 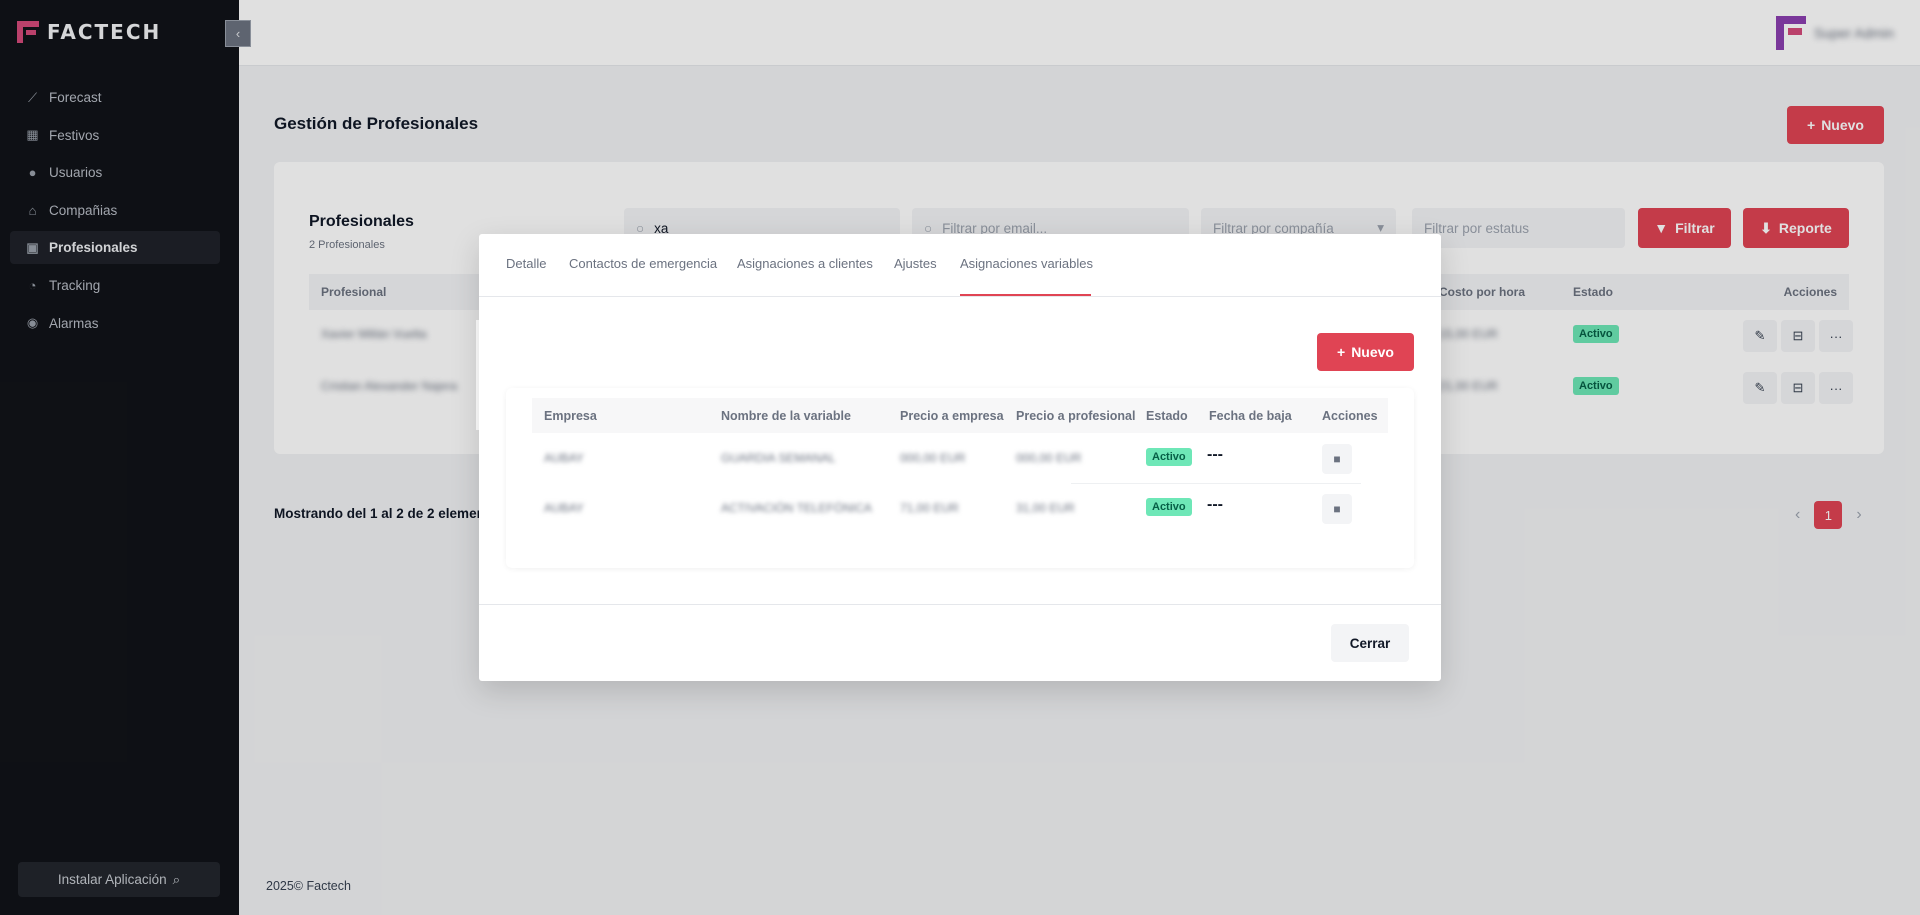 I want to click on column-acciones: Acciones, so click(x=1350, y=416).